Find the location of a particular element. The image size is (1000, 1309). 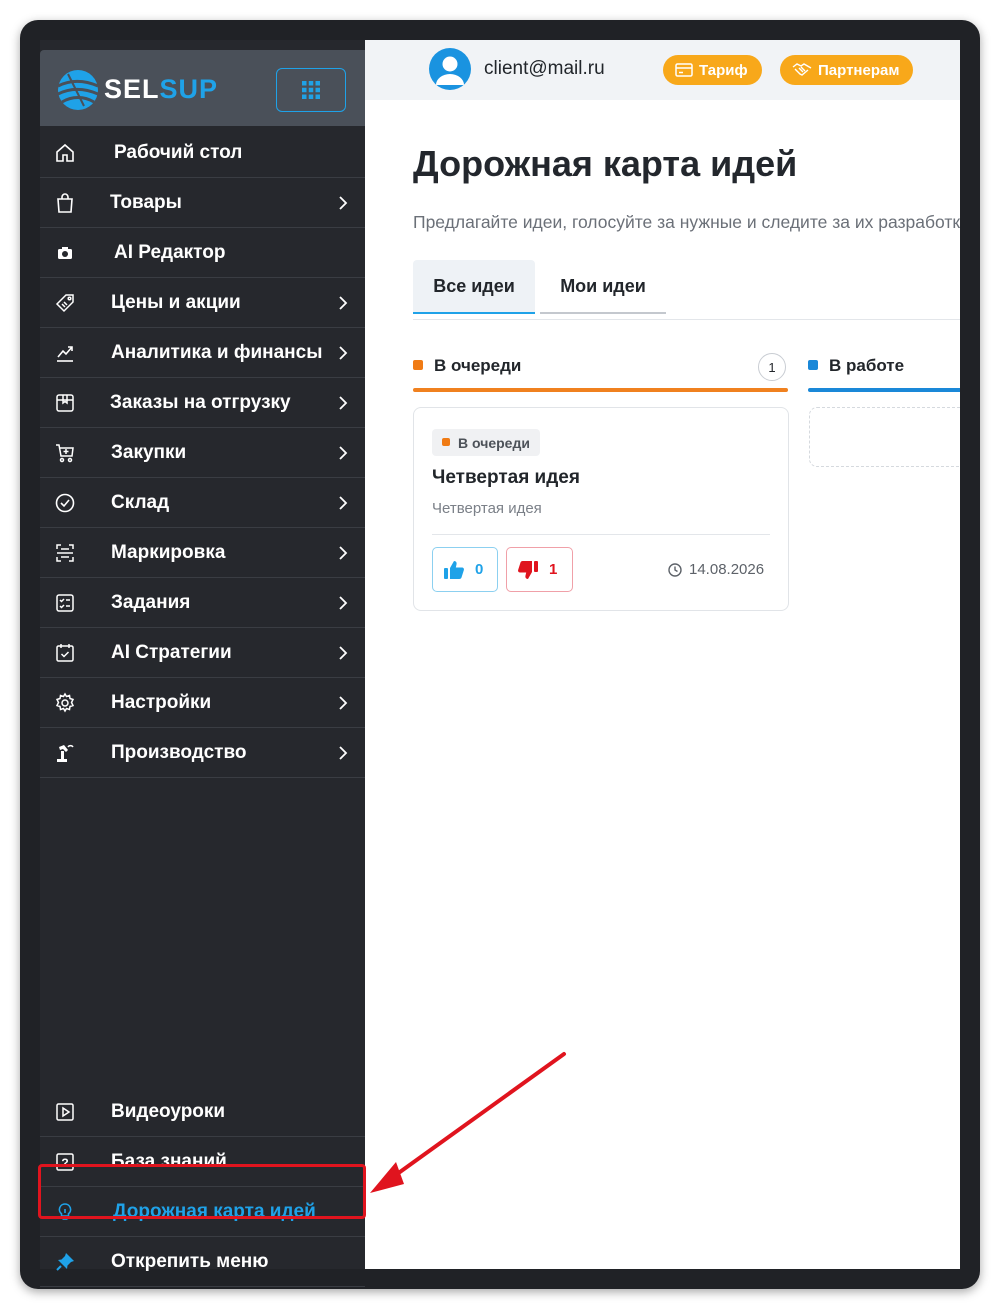

tab-my-ideas: Мои идеи is located at coordinates (603, 287).